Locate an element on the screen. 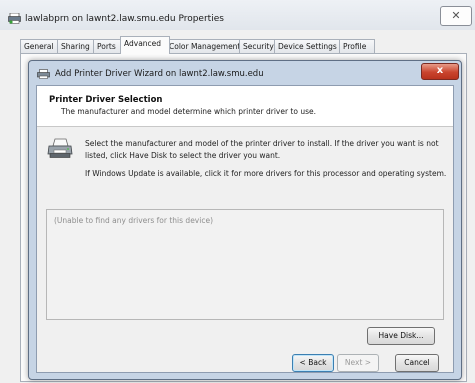 The image size is (475, 383). tab-sharing: Sharing is located at coordinates (77, 46).